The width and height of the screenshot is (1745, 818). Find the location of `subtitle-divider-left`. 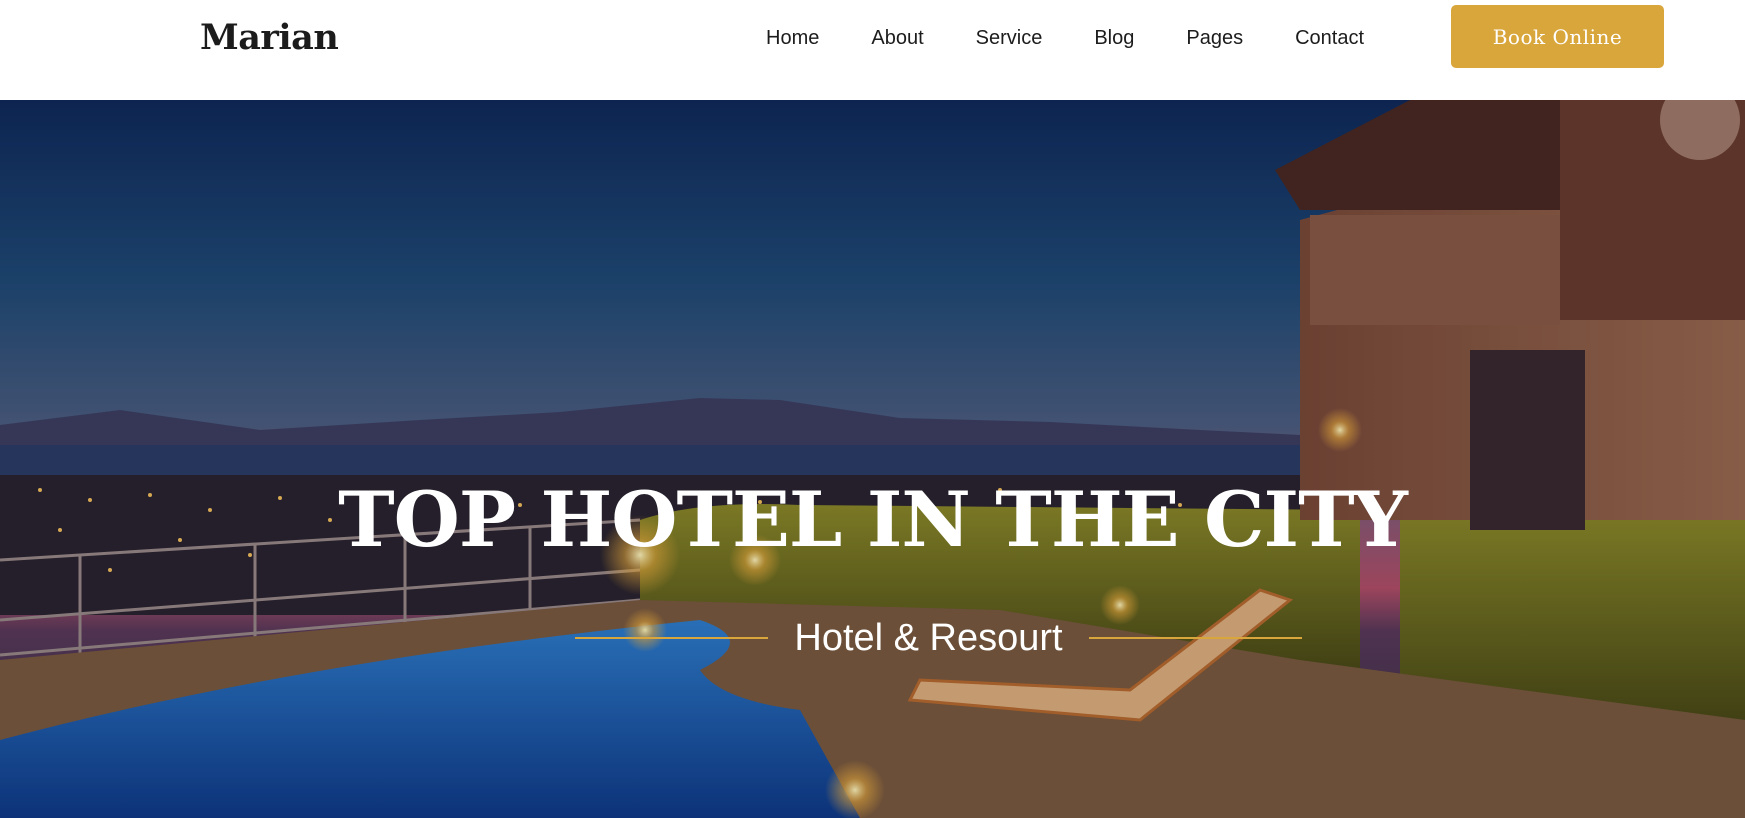

subtitle-divider-left is located at coordinates (671, 638).